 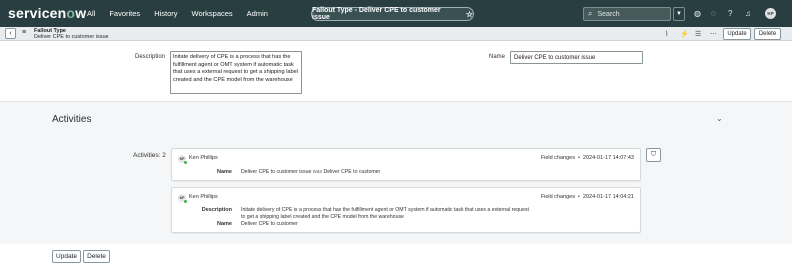 I want to click on activities-title: Activities, so click(x=72, y=119).